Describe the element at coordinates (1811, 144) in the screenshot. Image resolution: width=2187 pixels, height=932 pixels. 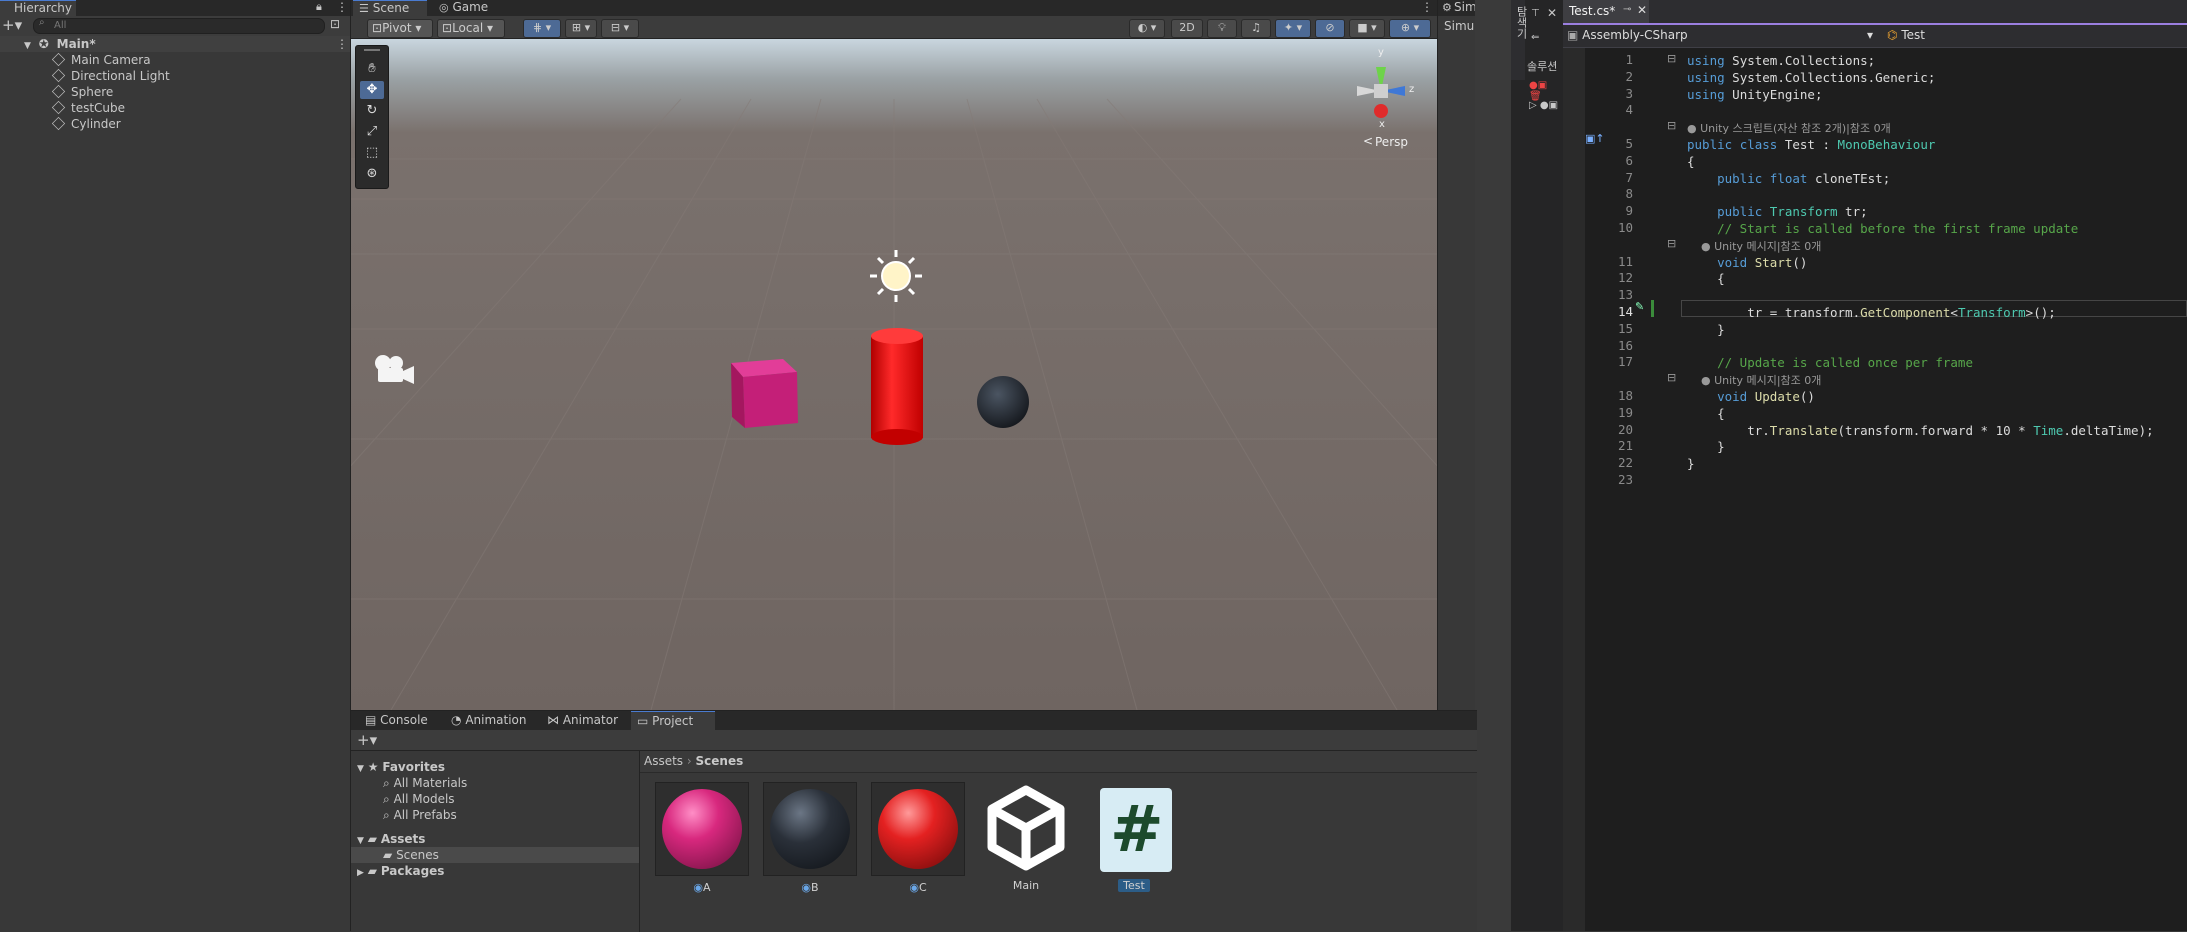
I see `code-line: public class Test : MonoBehaviour` at that location.